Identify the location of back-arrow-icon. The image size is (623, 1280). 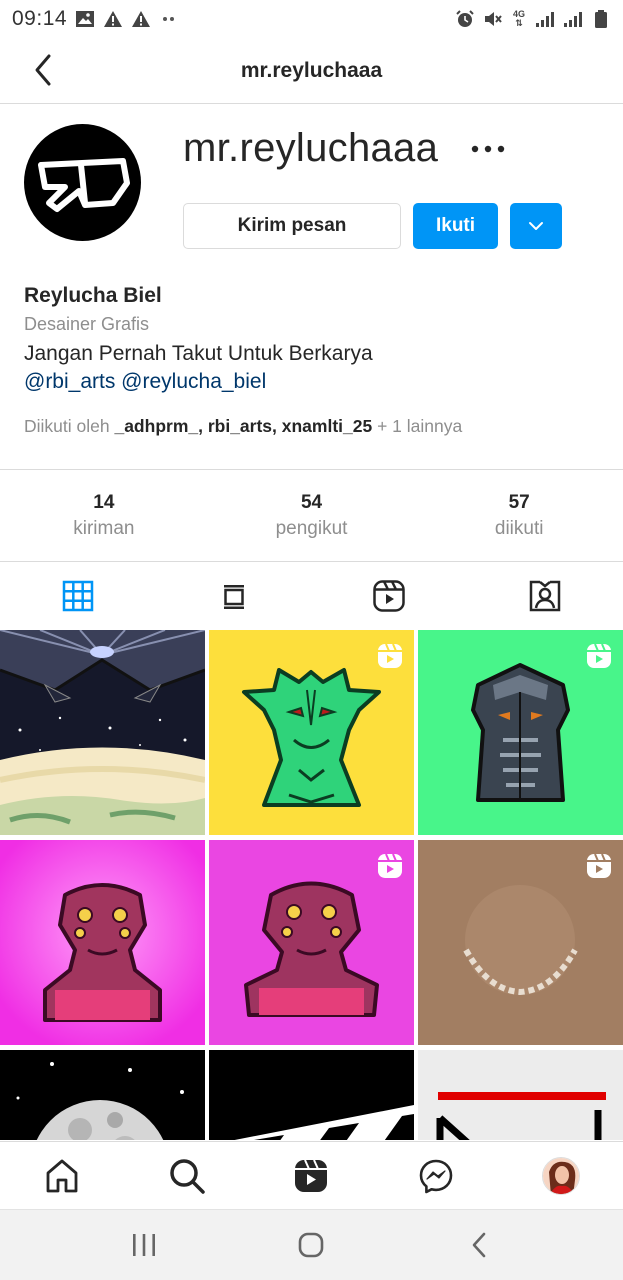
(43, 70).